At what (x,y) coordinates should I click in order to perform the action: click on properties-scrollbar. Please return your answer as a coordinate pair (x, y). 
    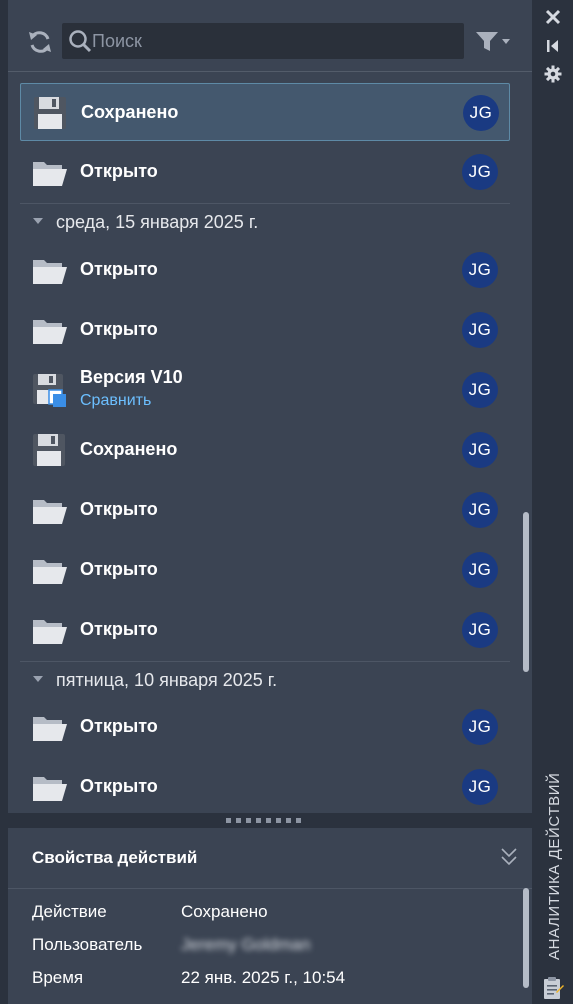
    Looking at the image, I should click on (526, 941).